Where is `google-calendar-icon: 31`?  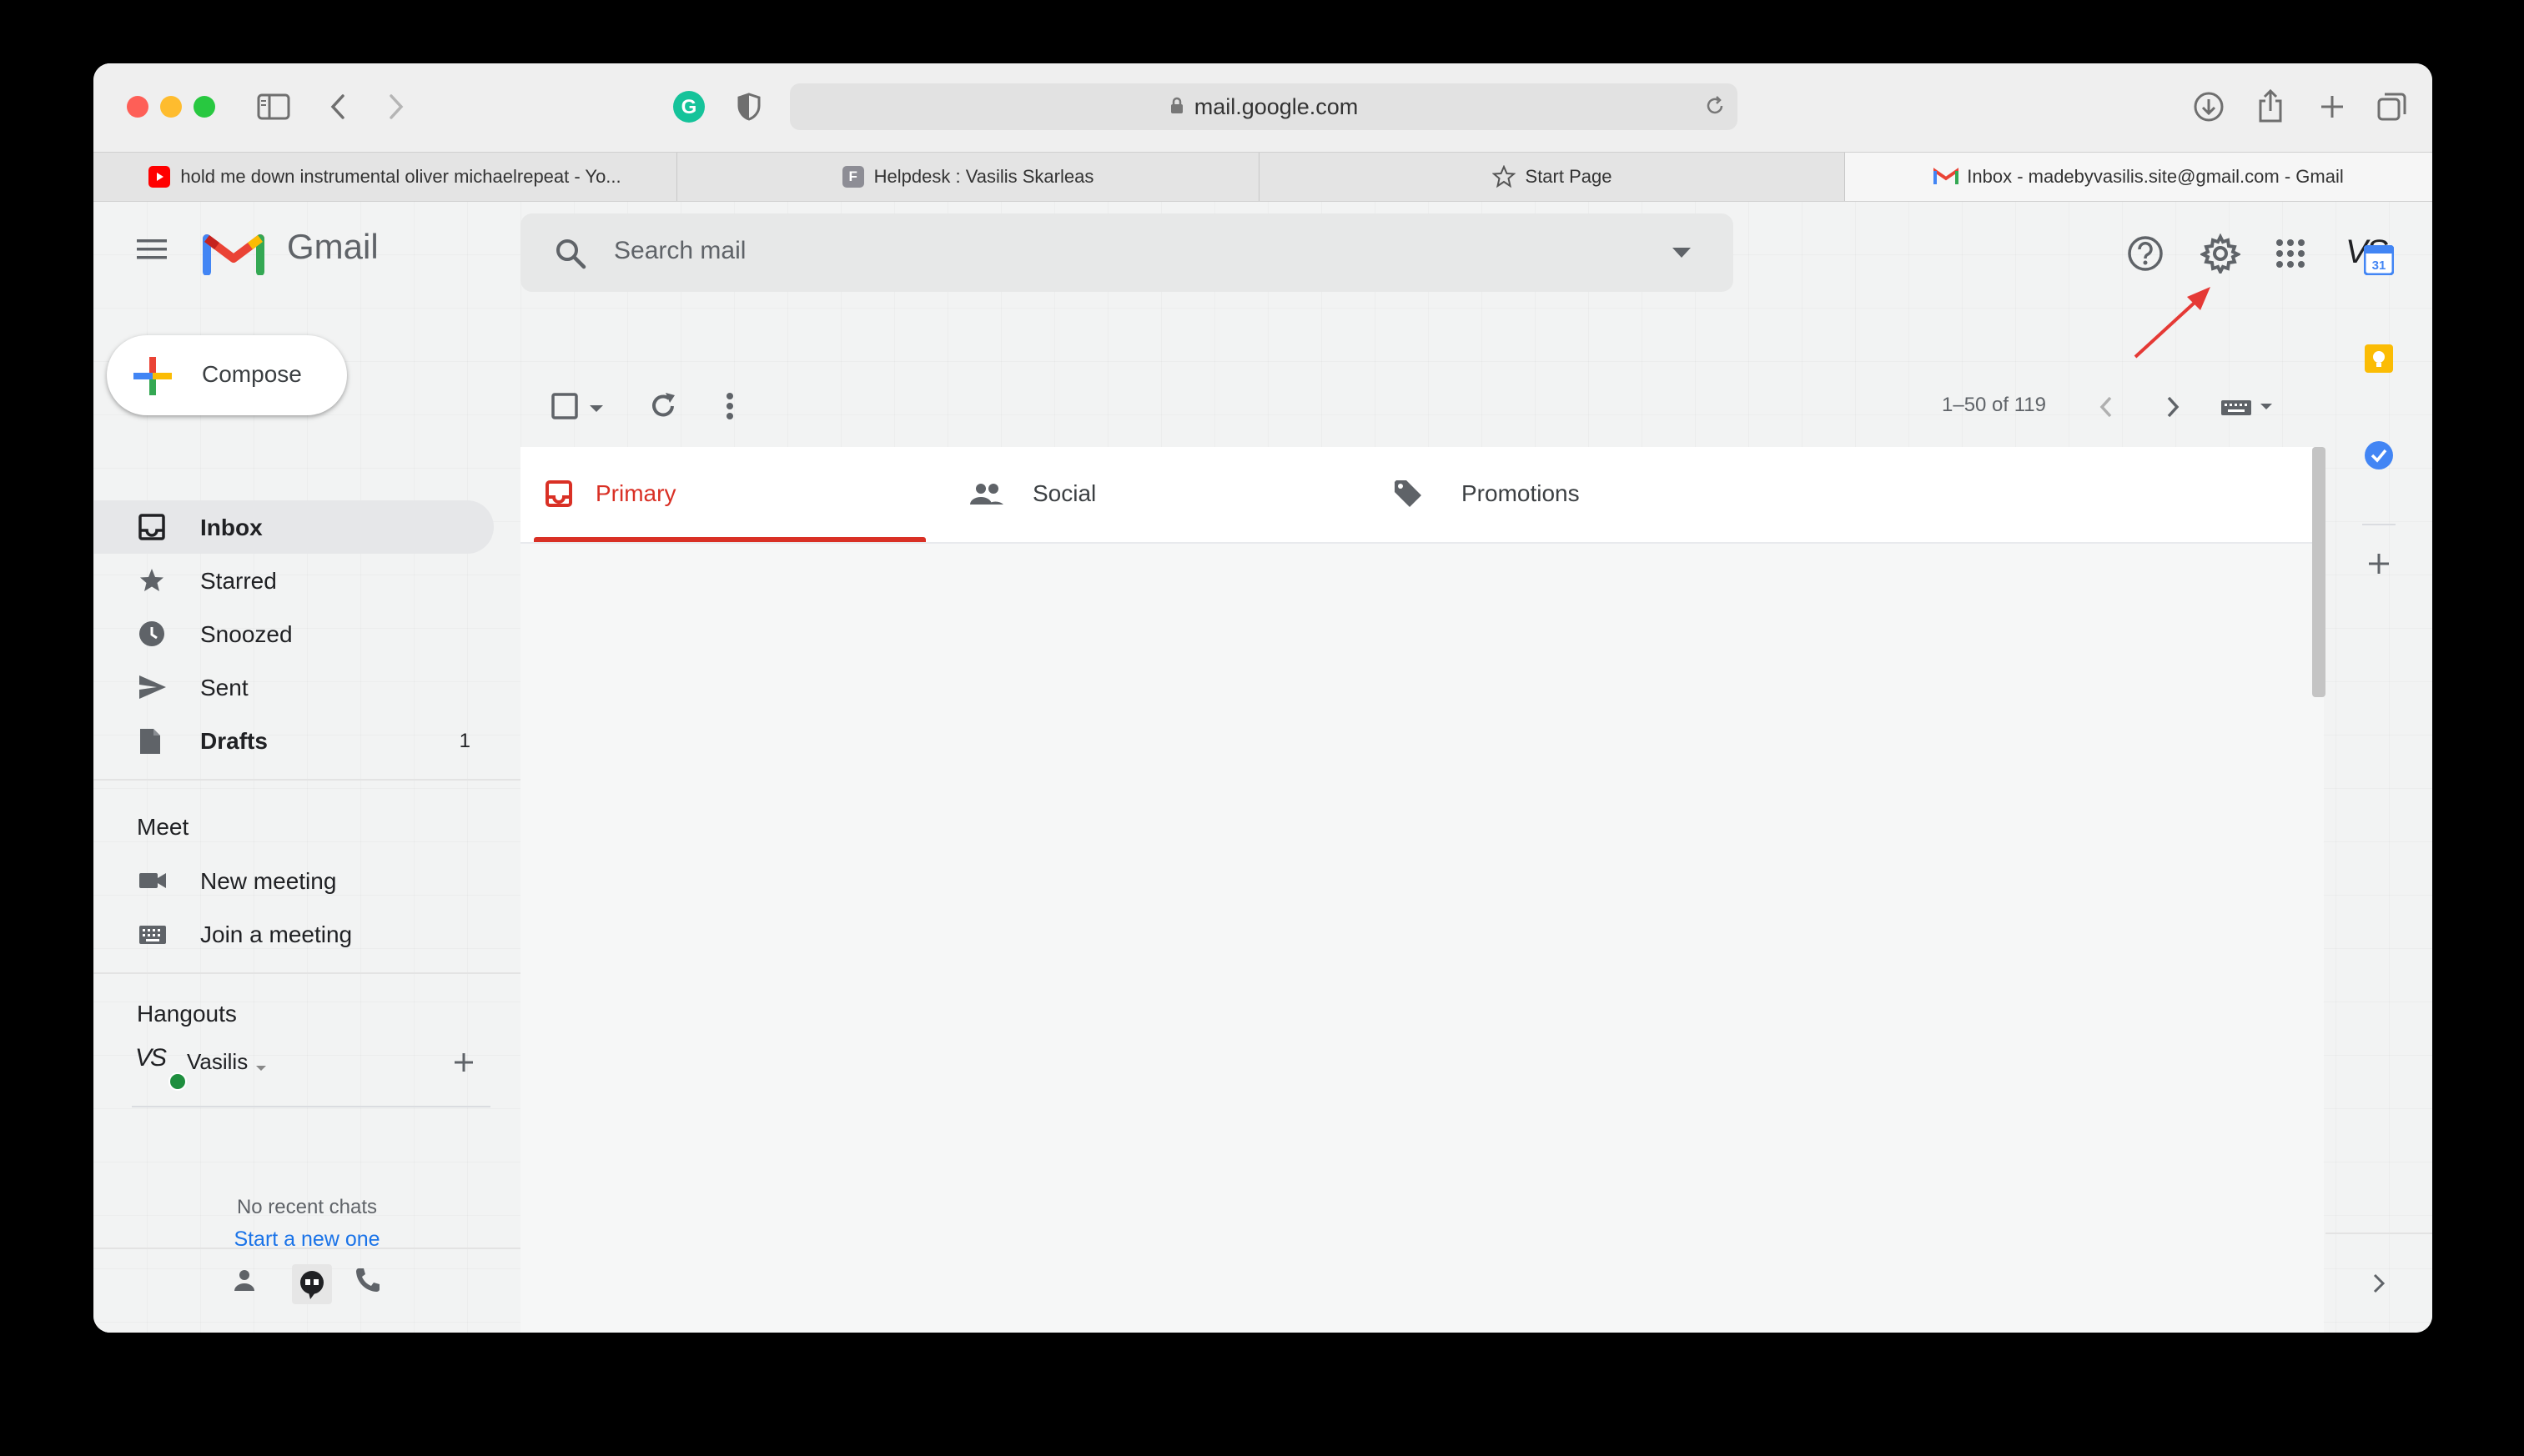
google-calendar-icon: 31 is located at coordinates (2379, 261).